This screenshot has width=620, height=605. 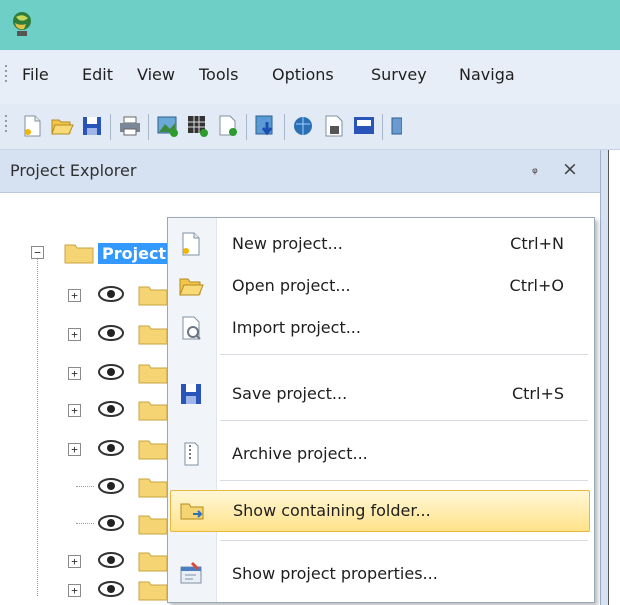 I want to click on toolbar-grip, so click(x=6, y=125).